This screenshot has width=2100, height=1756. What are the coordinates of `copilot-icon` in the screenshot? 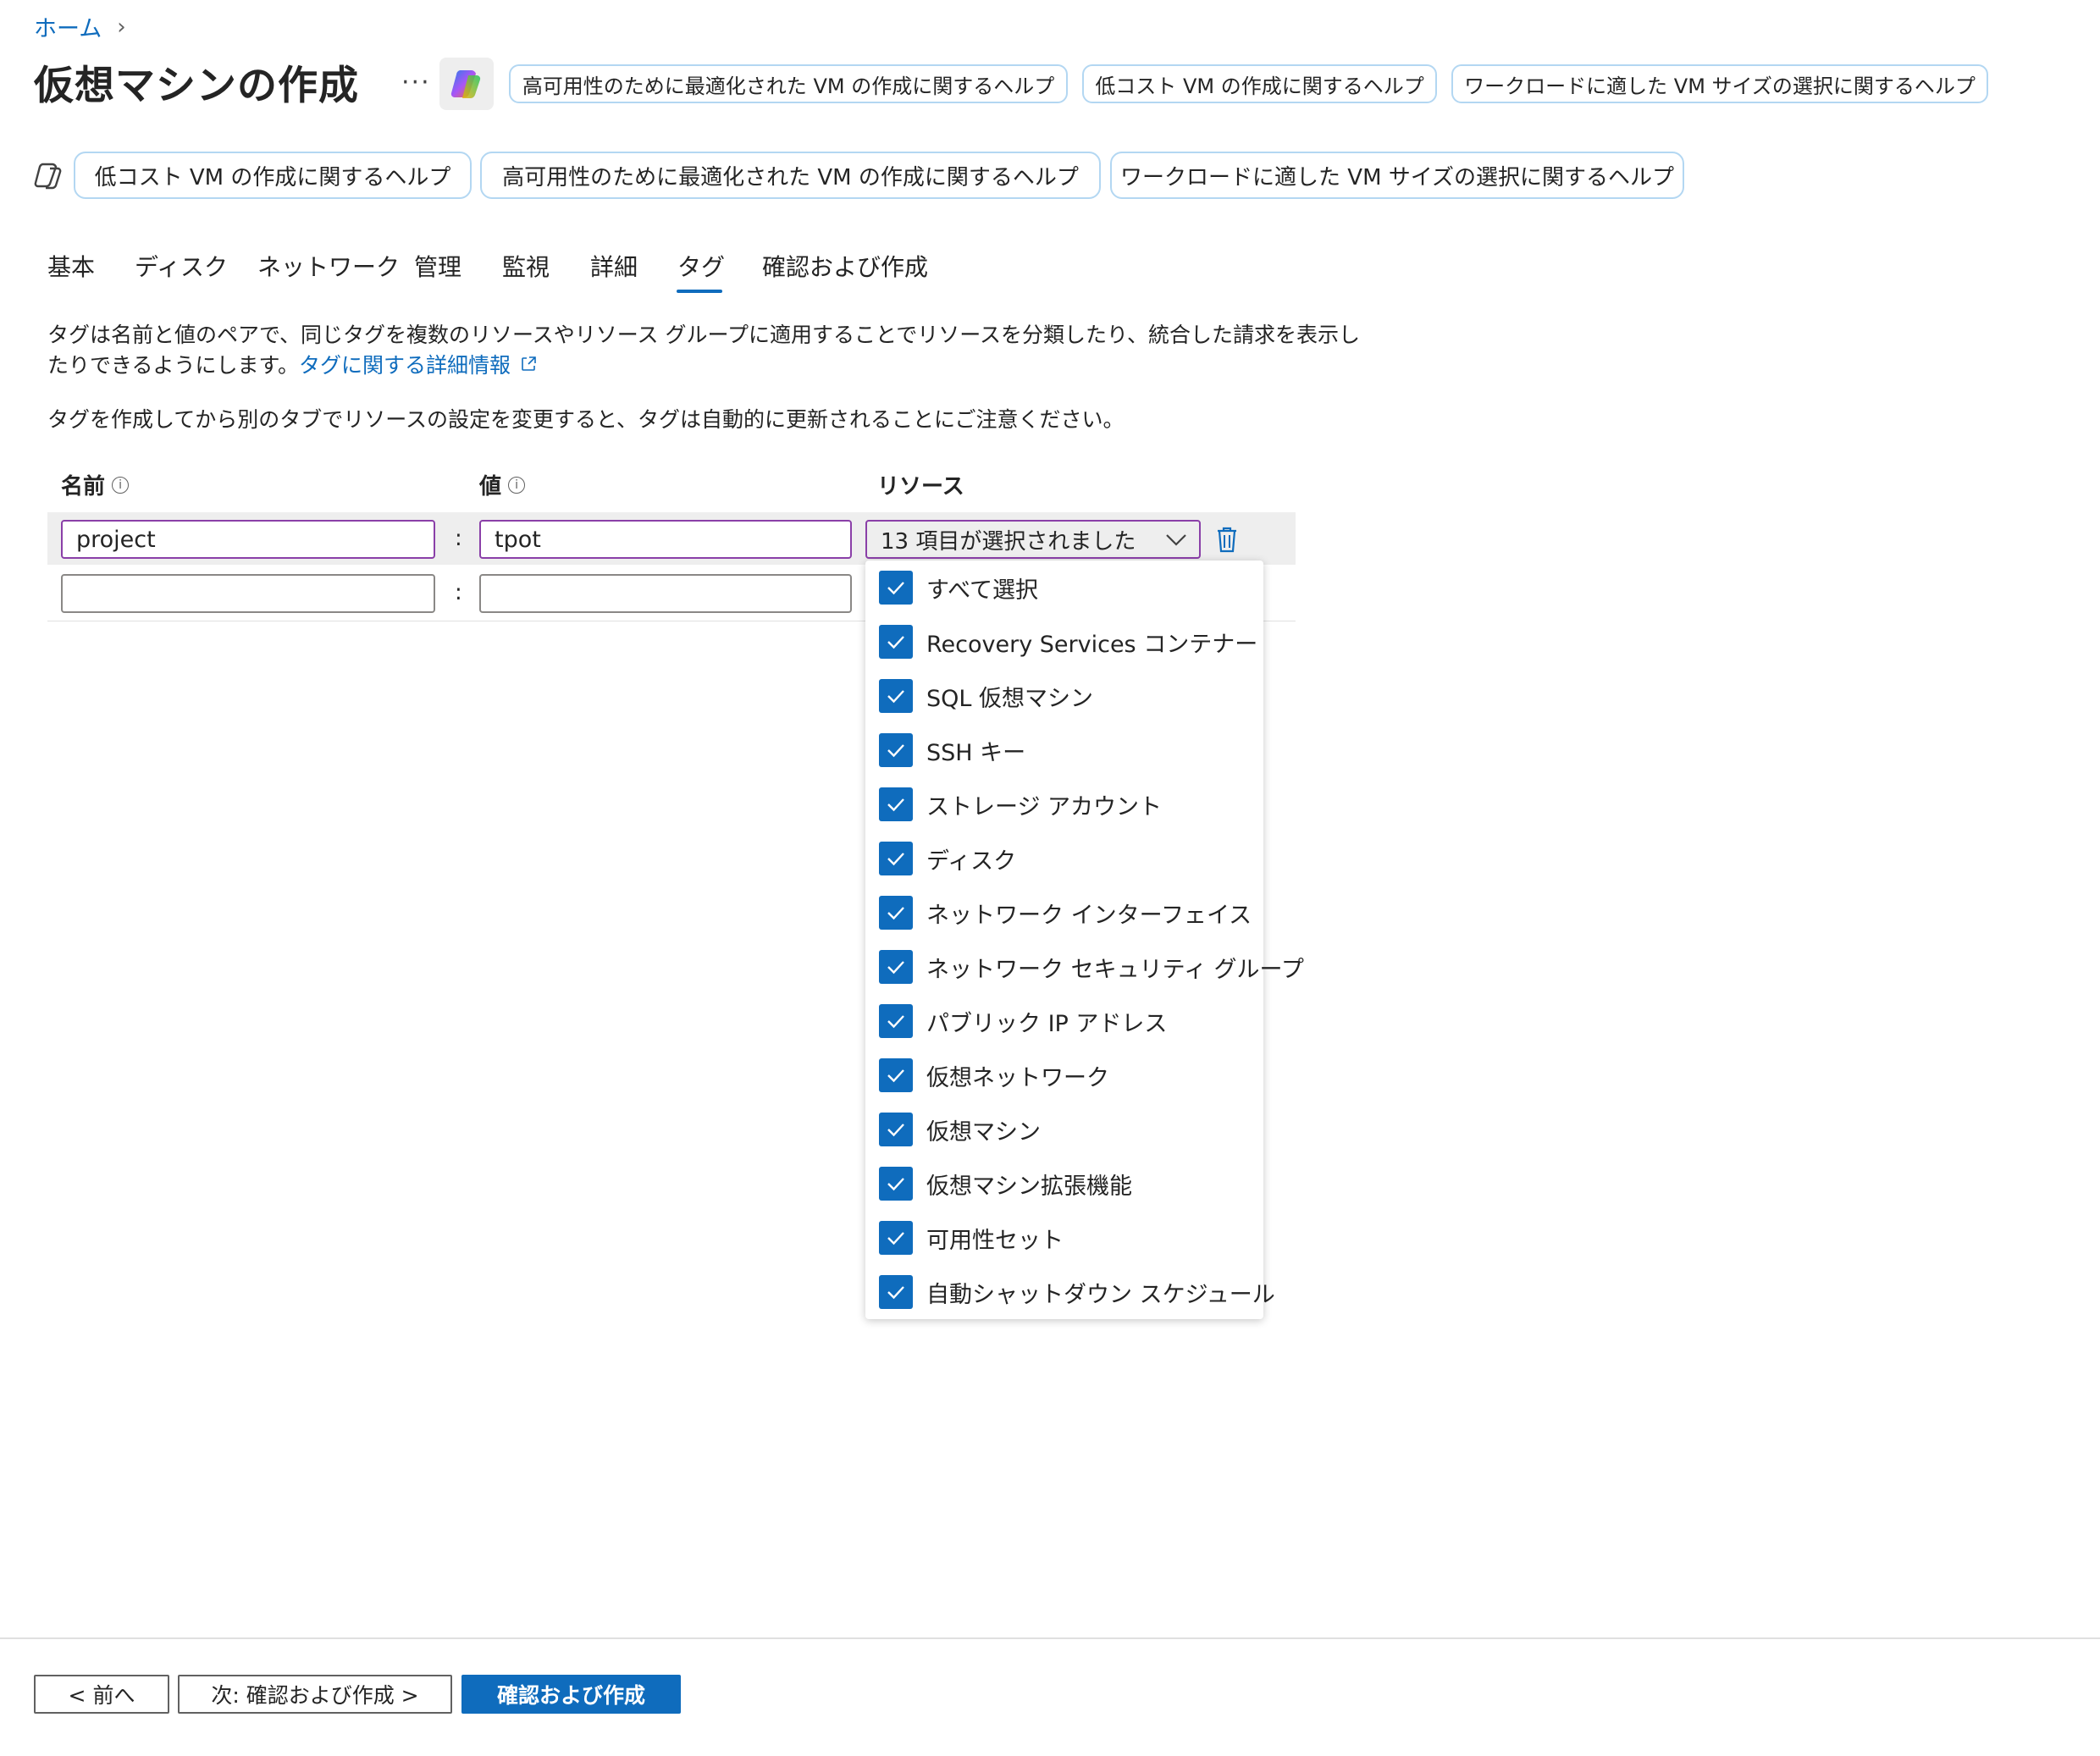 It's located at (465, 84).